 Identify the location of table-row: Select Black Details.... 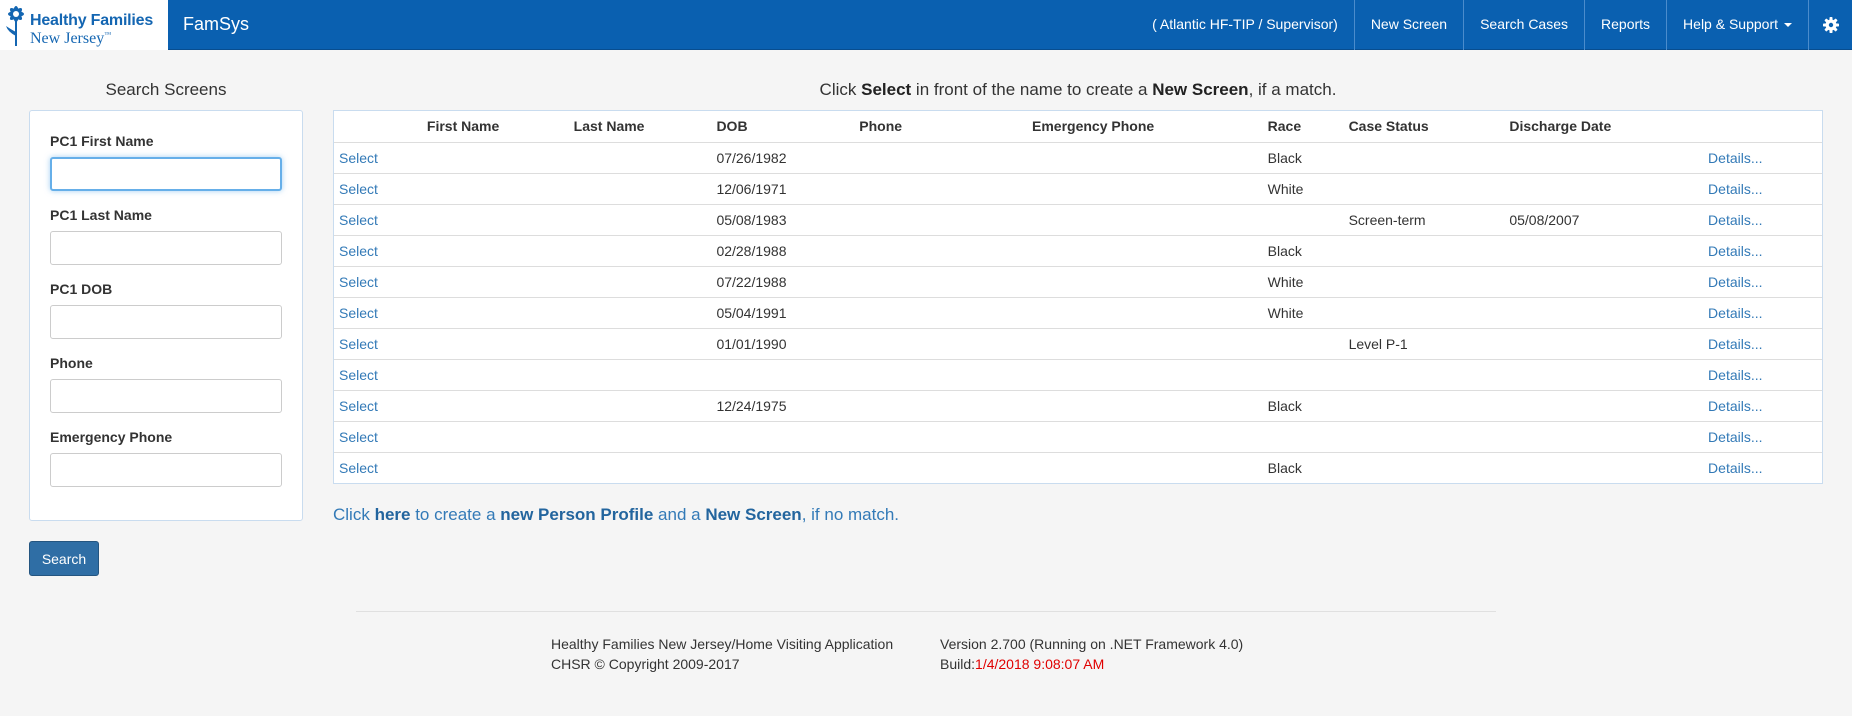
(1078, 467).